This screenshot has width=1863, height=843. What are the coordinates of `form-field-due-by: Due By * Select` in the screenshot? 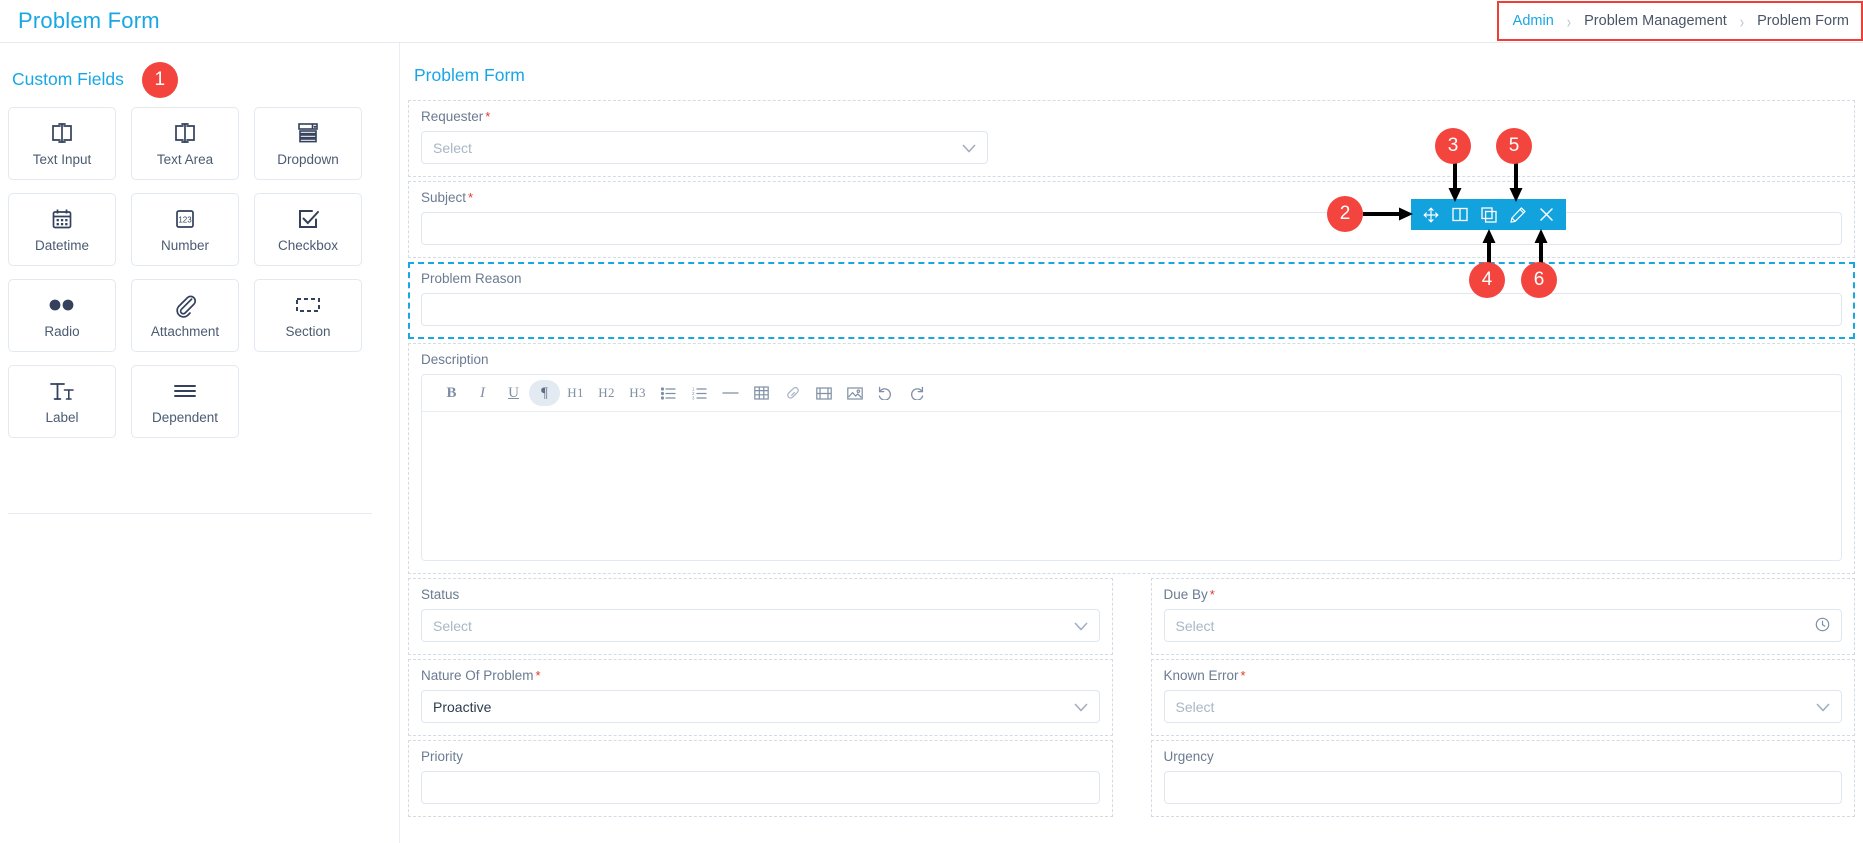 It's located at (1502, 616).